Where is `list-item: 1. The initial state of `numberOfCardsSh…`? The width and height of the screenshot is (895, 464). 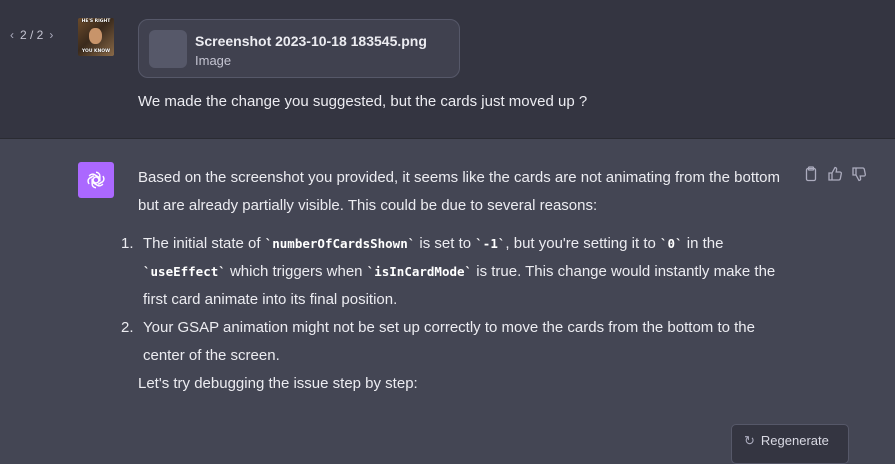
list-item: 1. The initial state of `numberOfCardsSh… is located at coordinates (454, 272).